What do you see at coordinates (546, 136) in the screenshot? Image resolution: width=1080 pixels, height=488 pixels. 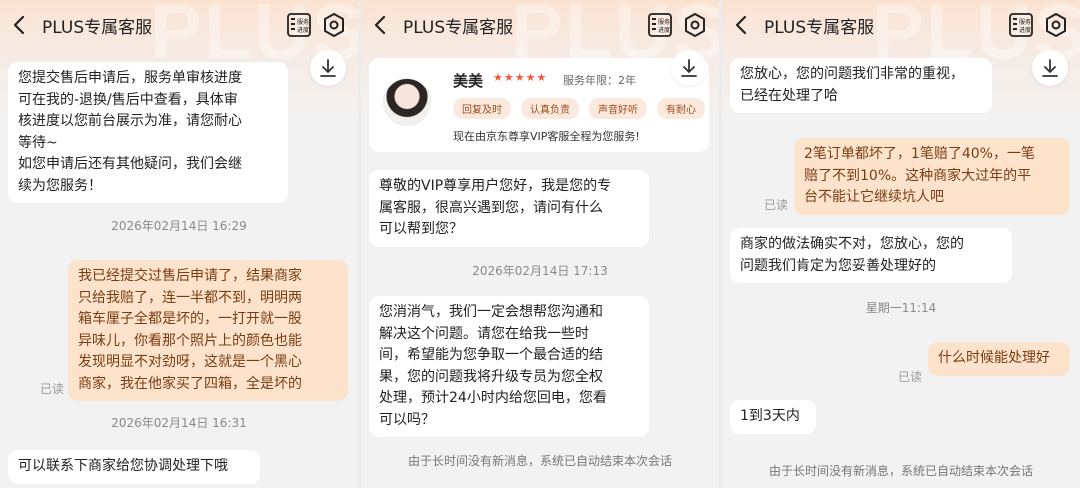 I see `vip-service-note: 现在由京东尊享VIP客服全程为您服务!` at bounding box center [546, 136].